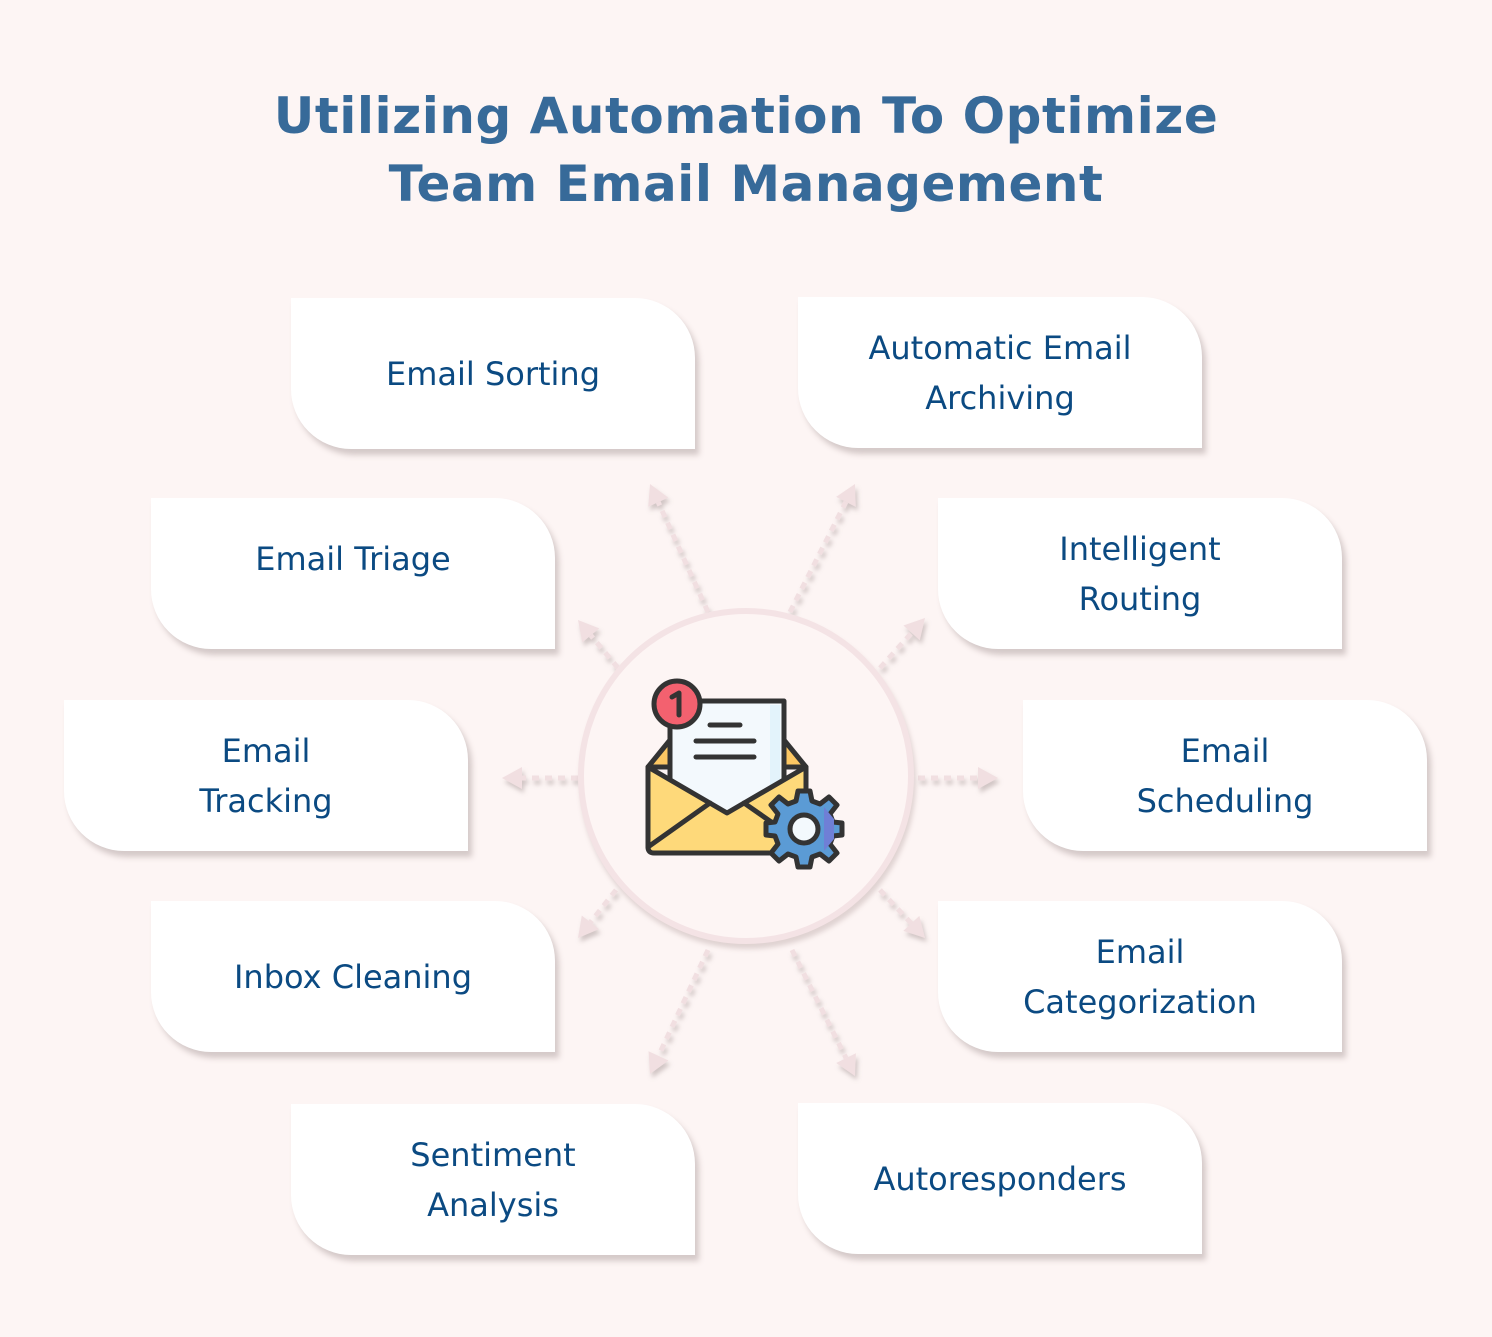 The height and width of the screenshot is (1337, 1492). Describe the element at coordinates (353, 558) in the screenshot. I see `card-label: Email Triage` at that location.